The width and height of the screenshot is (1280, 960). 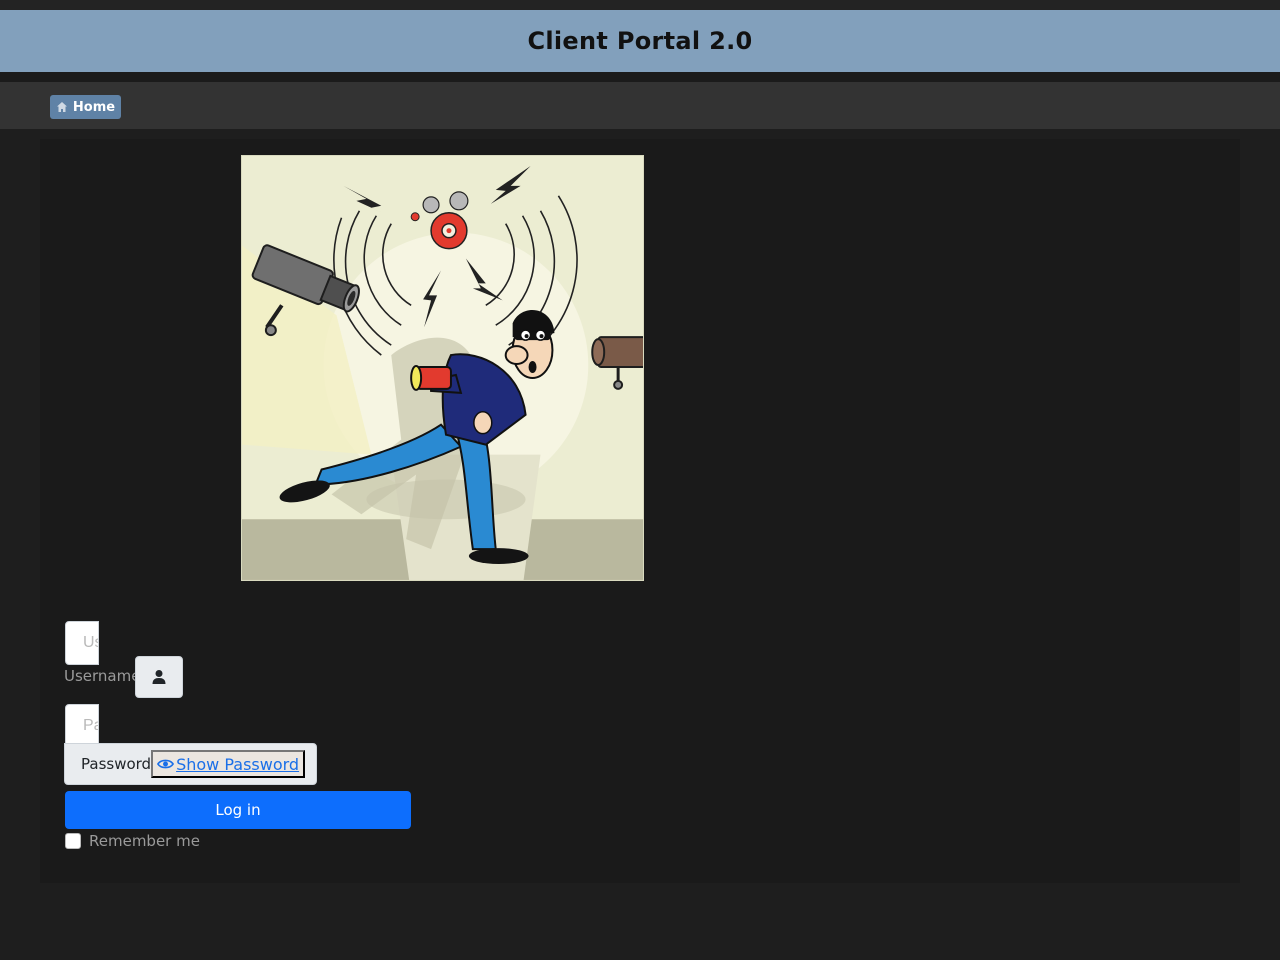 What do you see at coordinates (102, 676) in the screenshot?
I see `username-label: Username` at bounding box center [102, 676].